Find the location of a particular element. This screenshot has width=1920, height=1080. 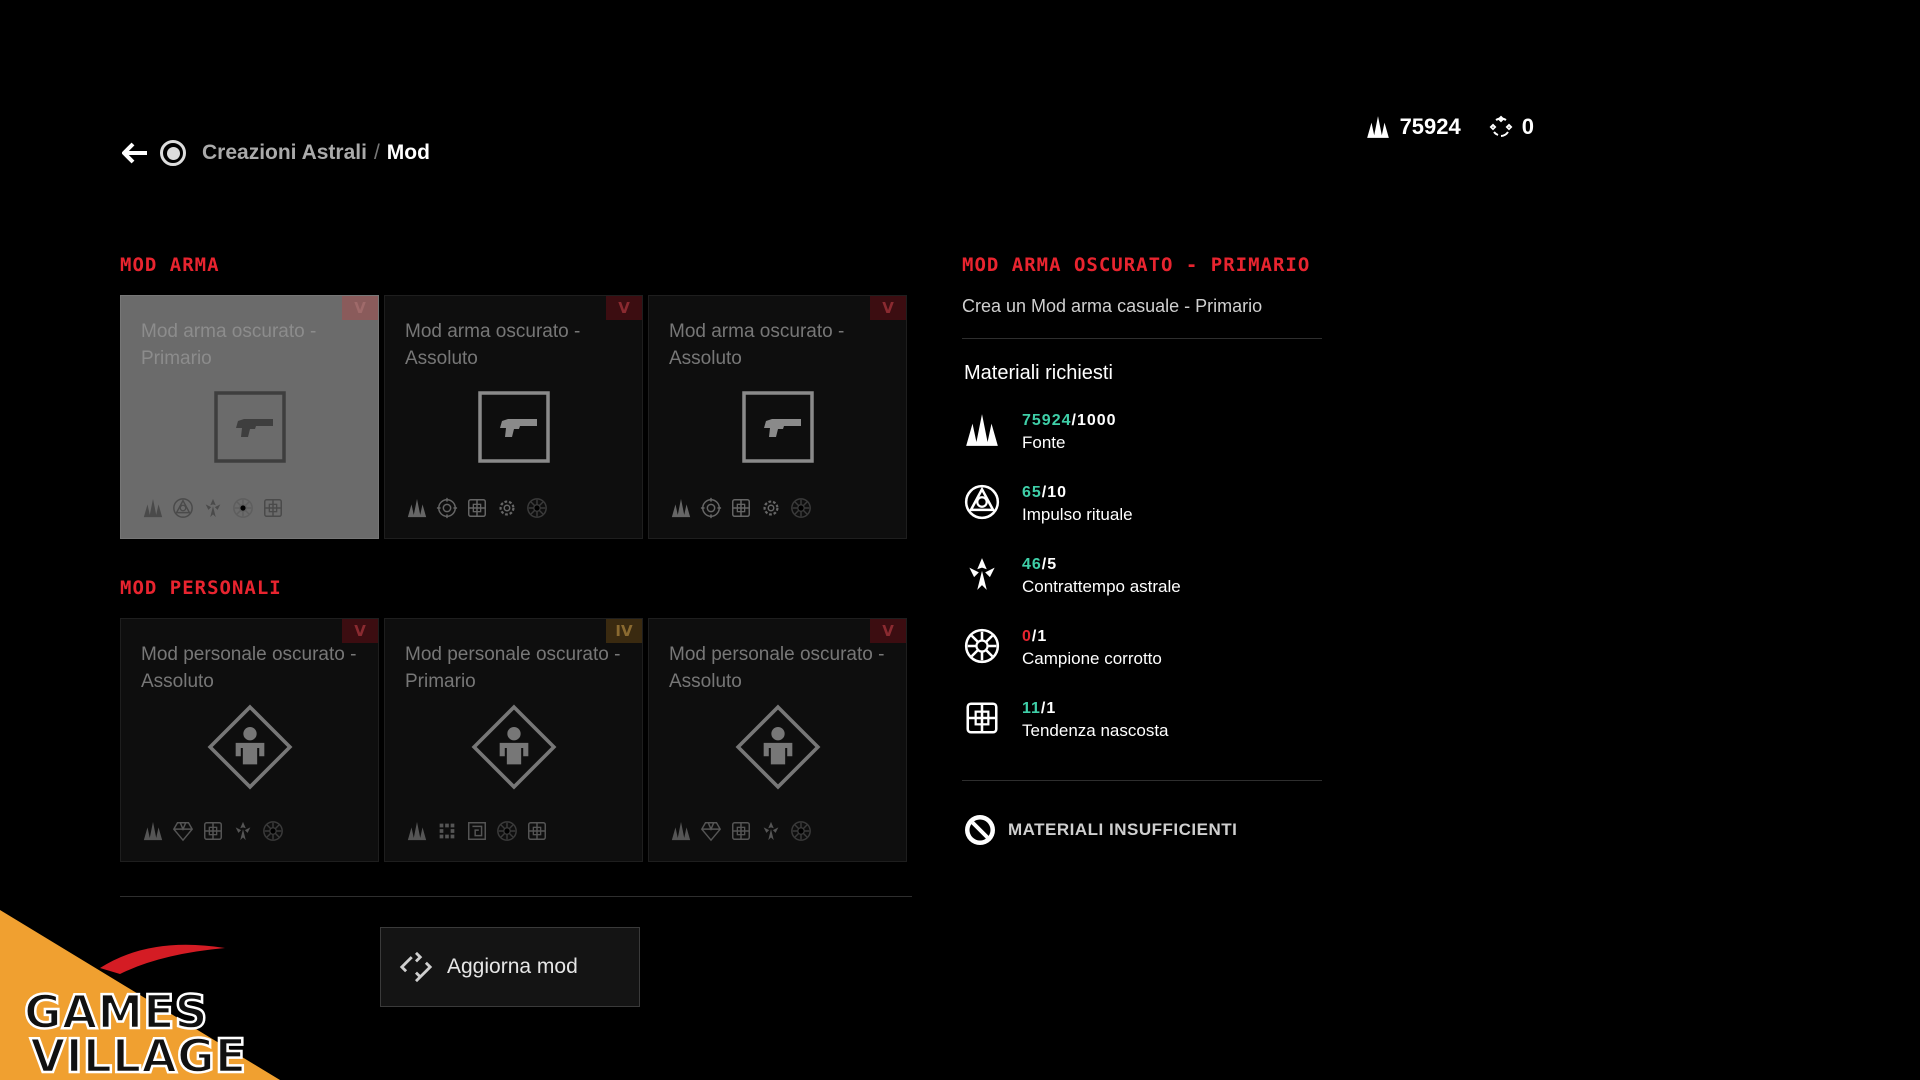

material-name: Contrattempo astrale is located at coordinates (1101, 586).